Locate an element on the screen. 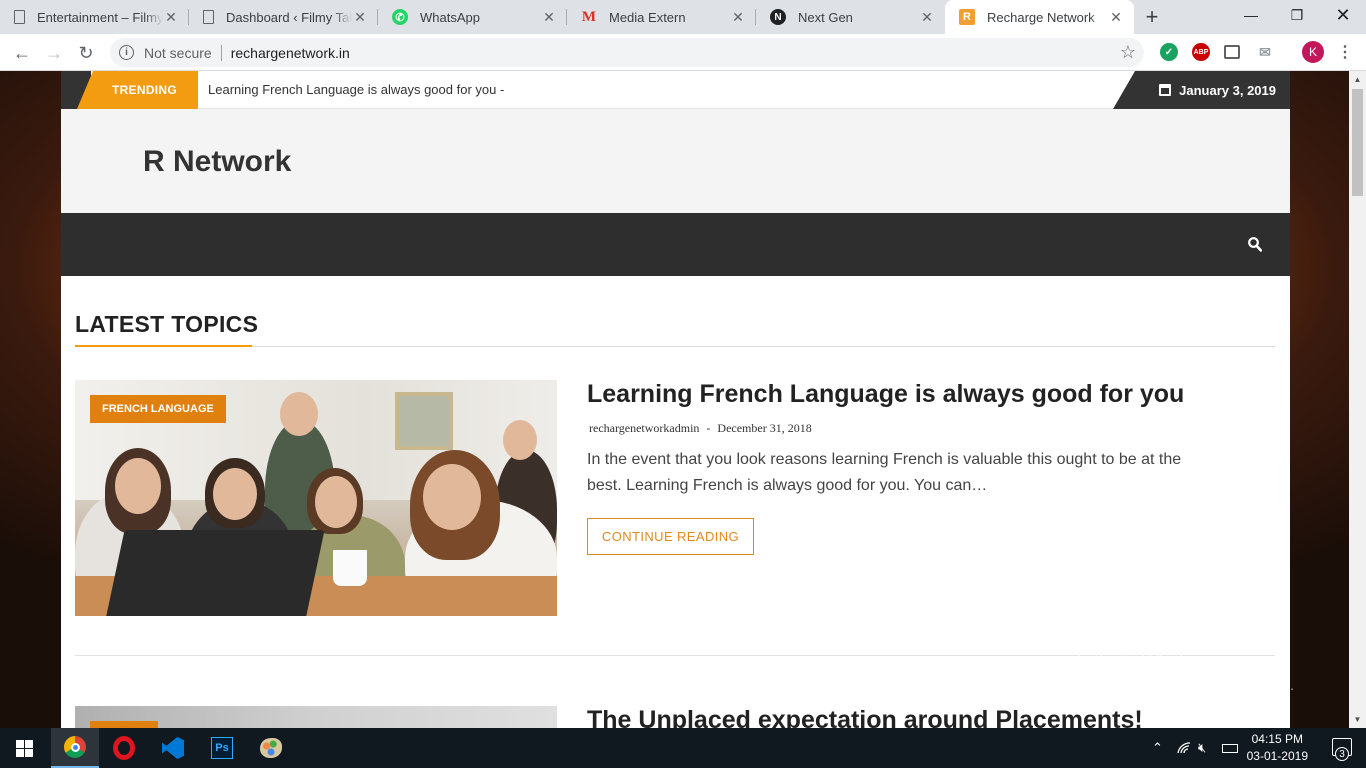 The image size is (1366, 768). url-text: rechargenetwork.in is located at coordinates (290, 53).